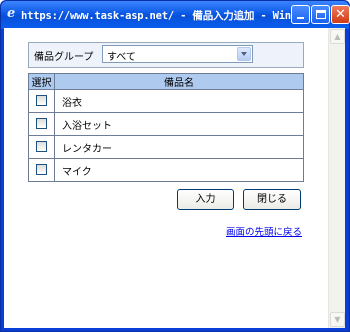 This screenshot has width=350, height=332. Describe the element at coordinates (179, 170) in the screenshot. I see `equipment-name: マイク` at that location.